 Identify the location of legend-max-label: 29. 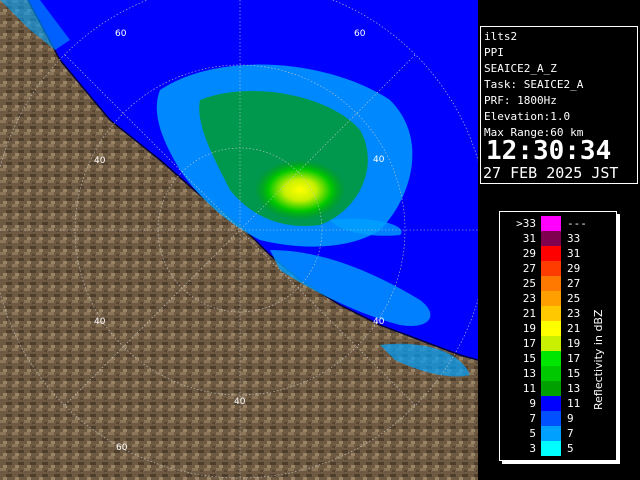
(574, 268).